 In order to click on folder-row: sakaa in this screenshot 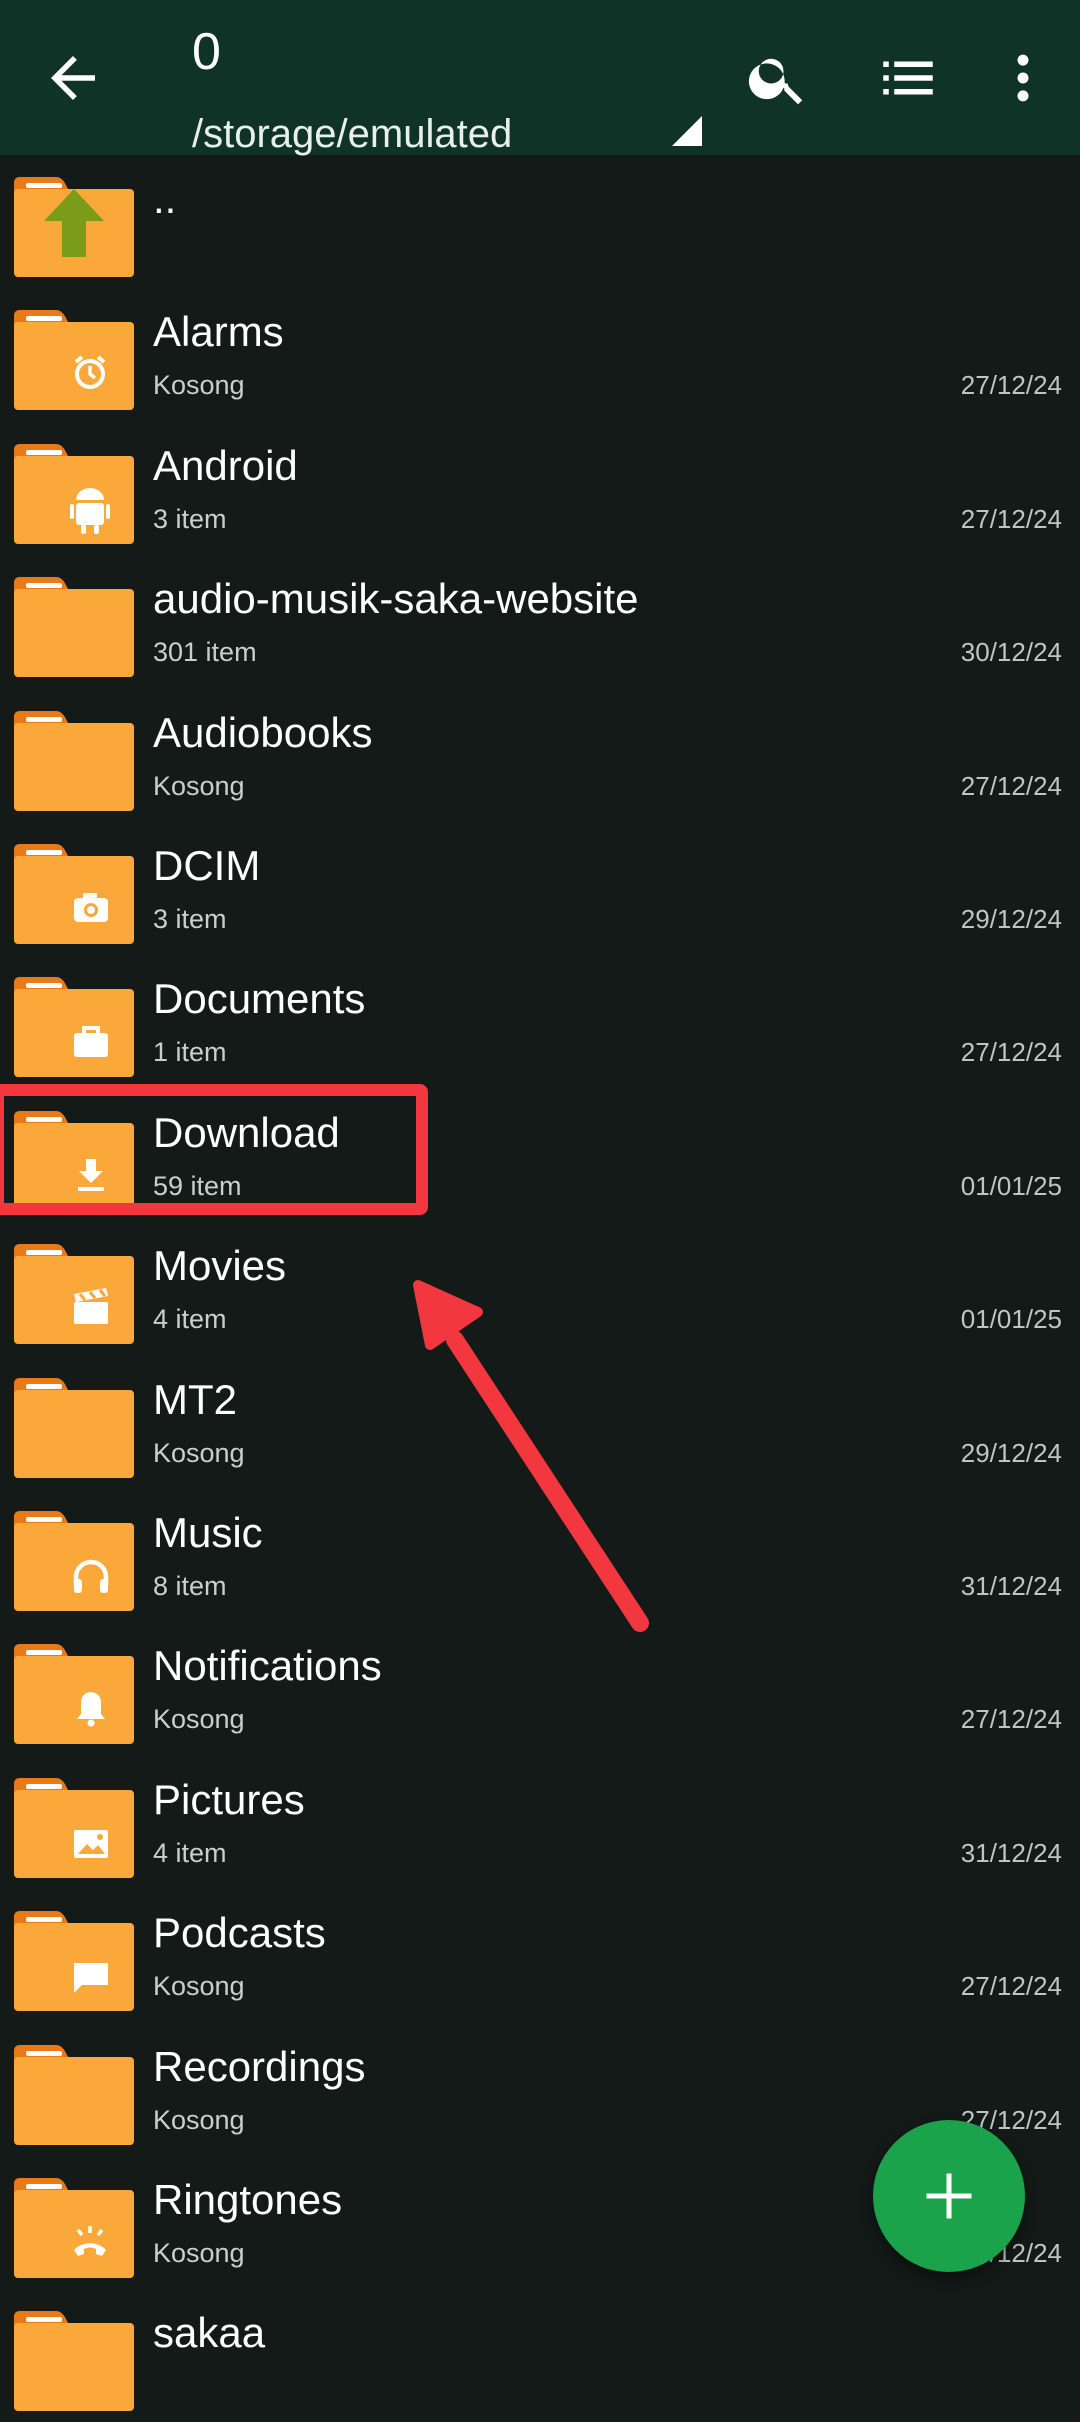, I will do `click(540, 2355)`.